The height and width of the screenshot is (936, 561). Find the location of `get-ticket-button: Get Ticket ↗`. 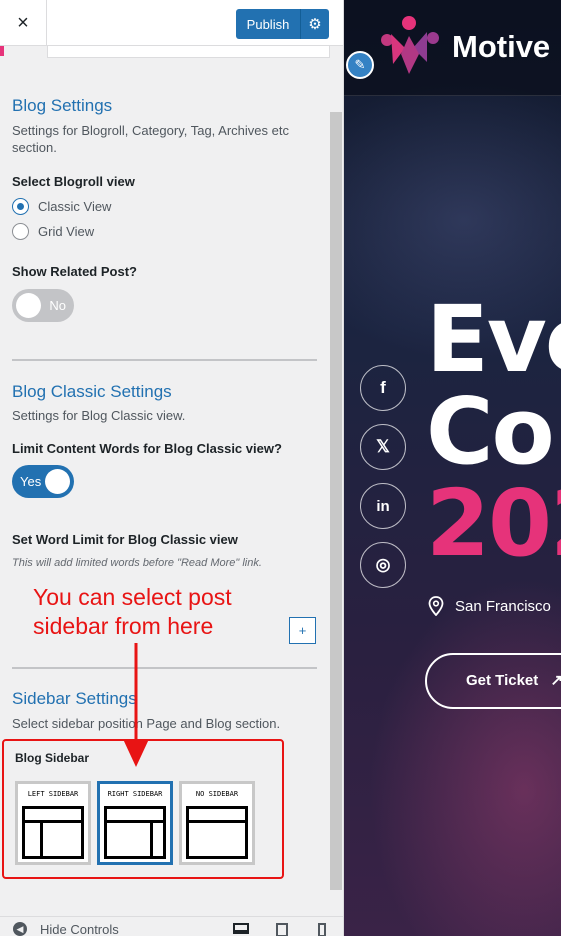

get-ticket-button: Get Ticket ↗ is located at coordinates (493, 681).